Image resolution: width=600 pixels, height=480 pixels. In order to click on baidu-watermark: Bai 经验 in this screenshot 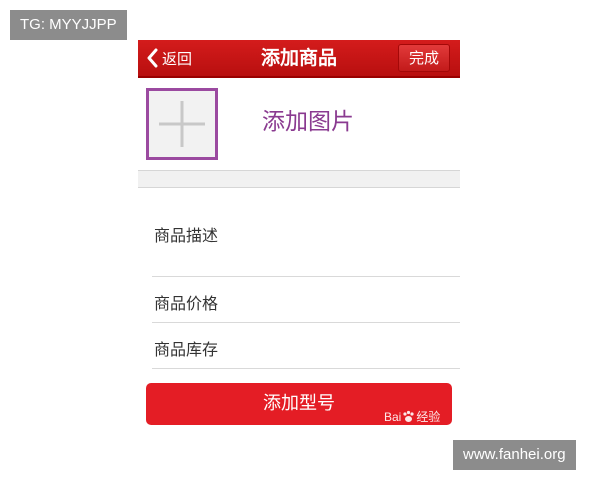, I will do `click(412, 416)`.